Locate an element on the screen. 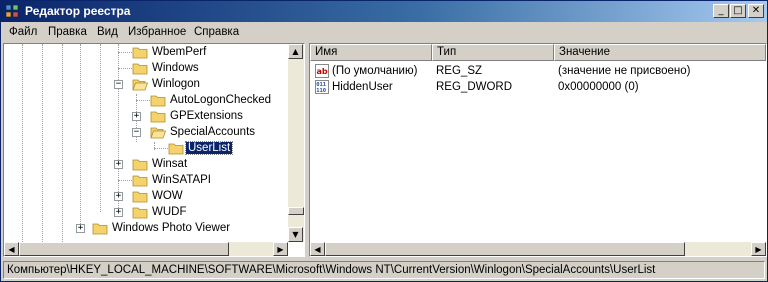  value-name: HiddenUser is located at coordinates (362, 87).